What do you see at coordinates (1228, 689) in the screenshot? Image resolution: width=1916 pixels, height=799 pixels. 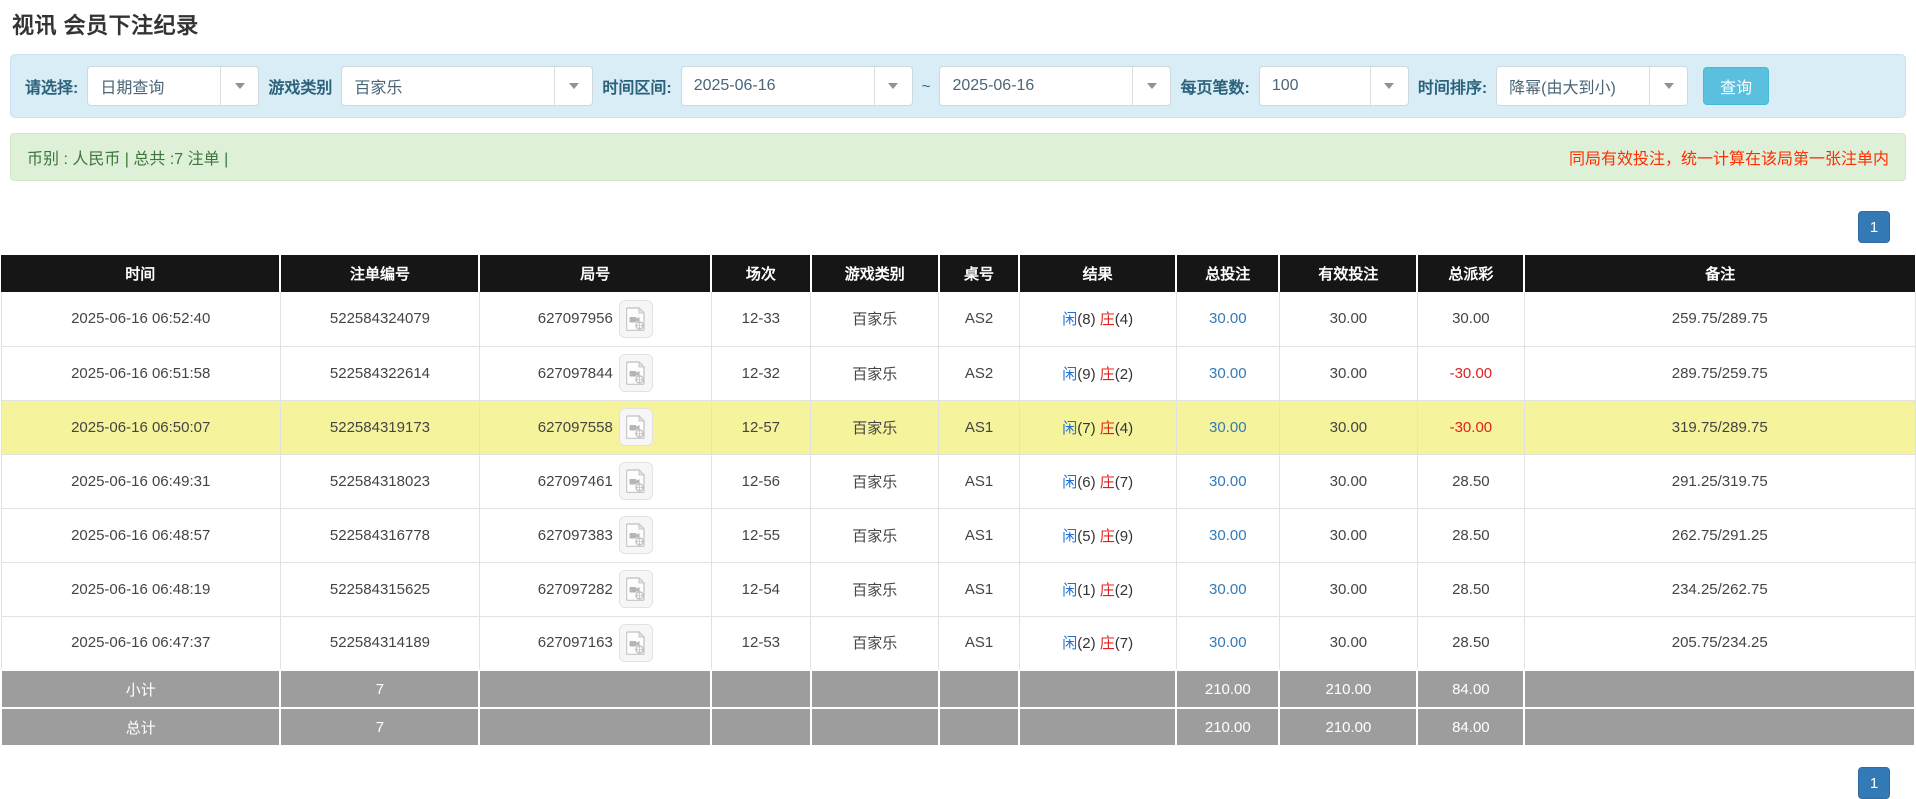 I see `subtotal-total-bet: 210.00` at bounding box center [1228, 689].